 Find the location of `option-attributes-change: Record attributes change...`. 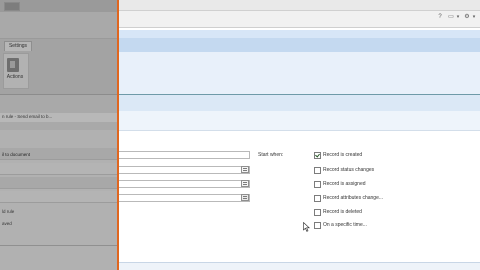

option-attributes-change: Record attributes change... is located at coordinates (348, 198).